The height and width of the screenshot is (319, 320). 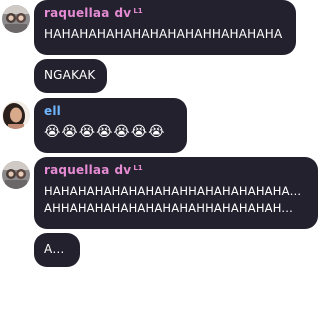 I want to click on username-text: ell, so click(x=52, y=111).